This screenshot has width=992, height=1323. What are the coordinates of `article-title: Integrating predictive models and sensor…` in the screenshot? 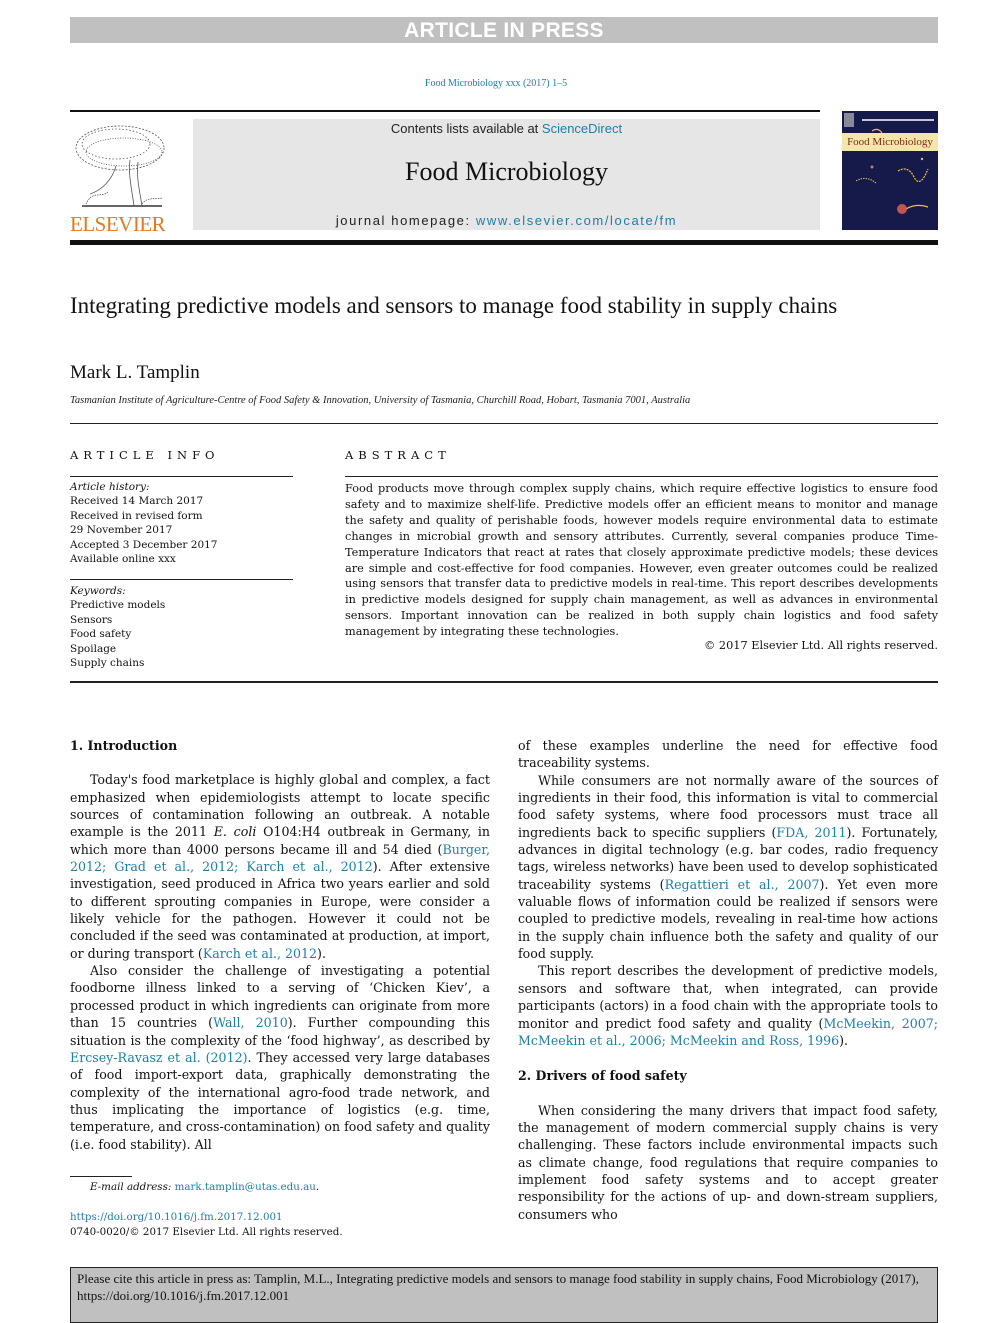 It's located at (454, 305).